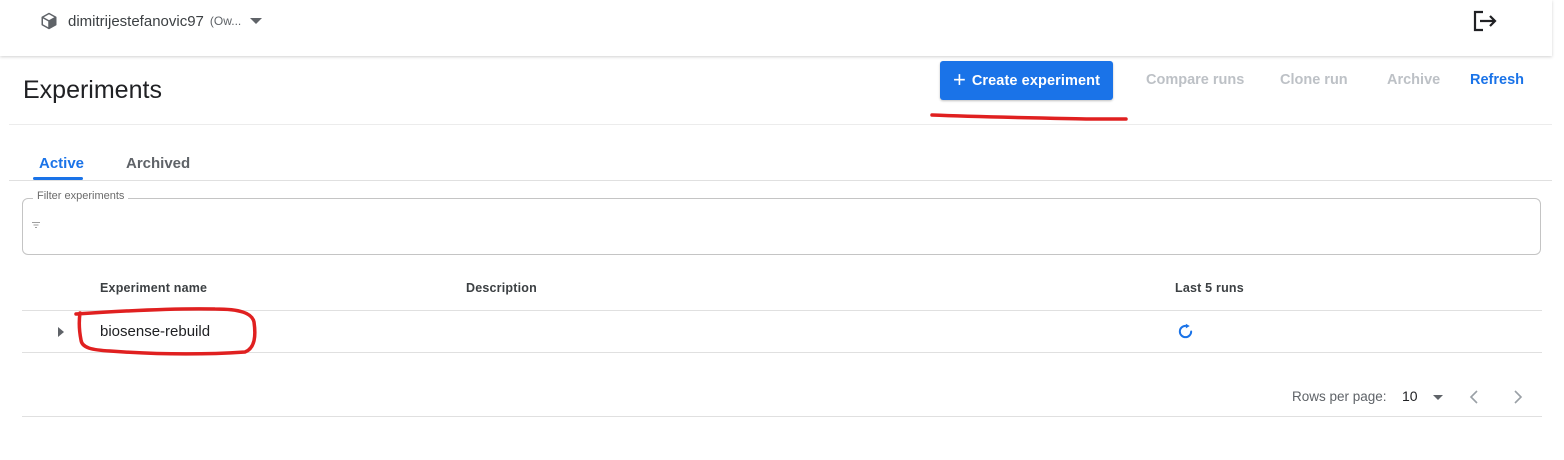  I want to click on create-experiment-button: + Create experiment, so click(1026, 80).